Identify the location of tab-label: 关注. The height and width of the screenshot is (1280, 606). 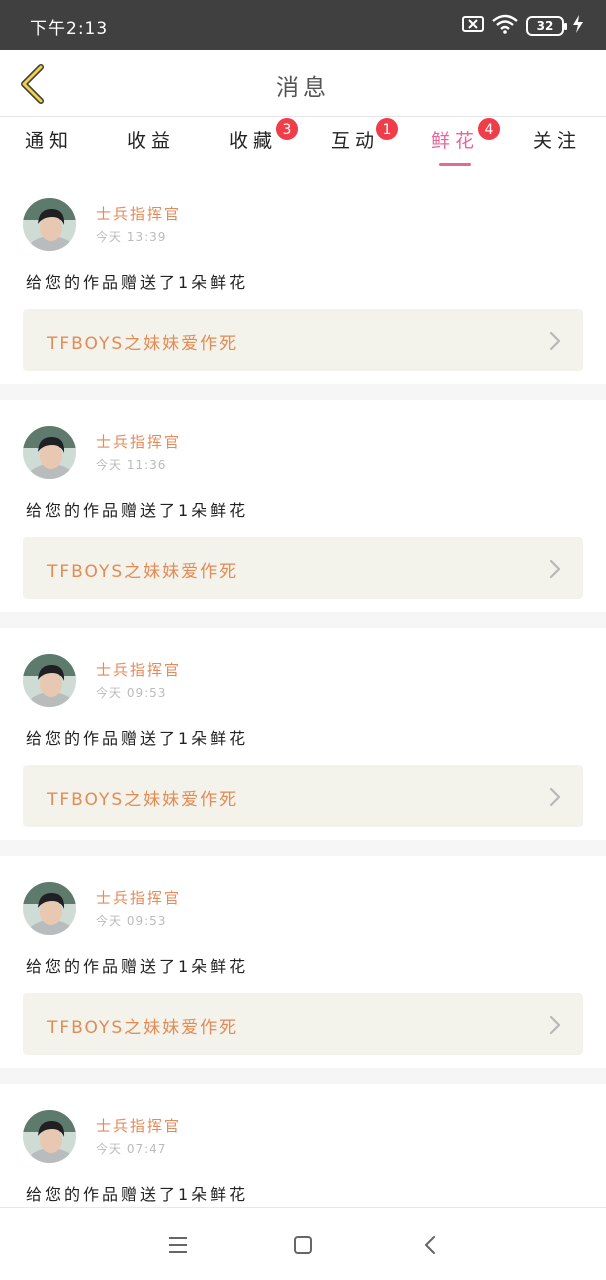
(556, 141).